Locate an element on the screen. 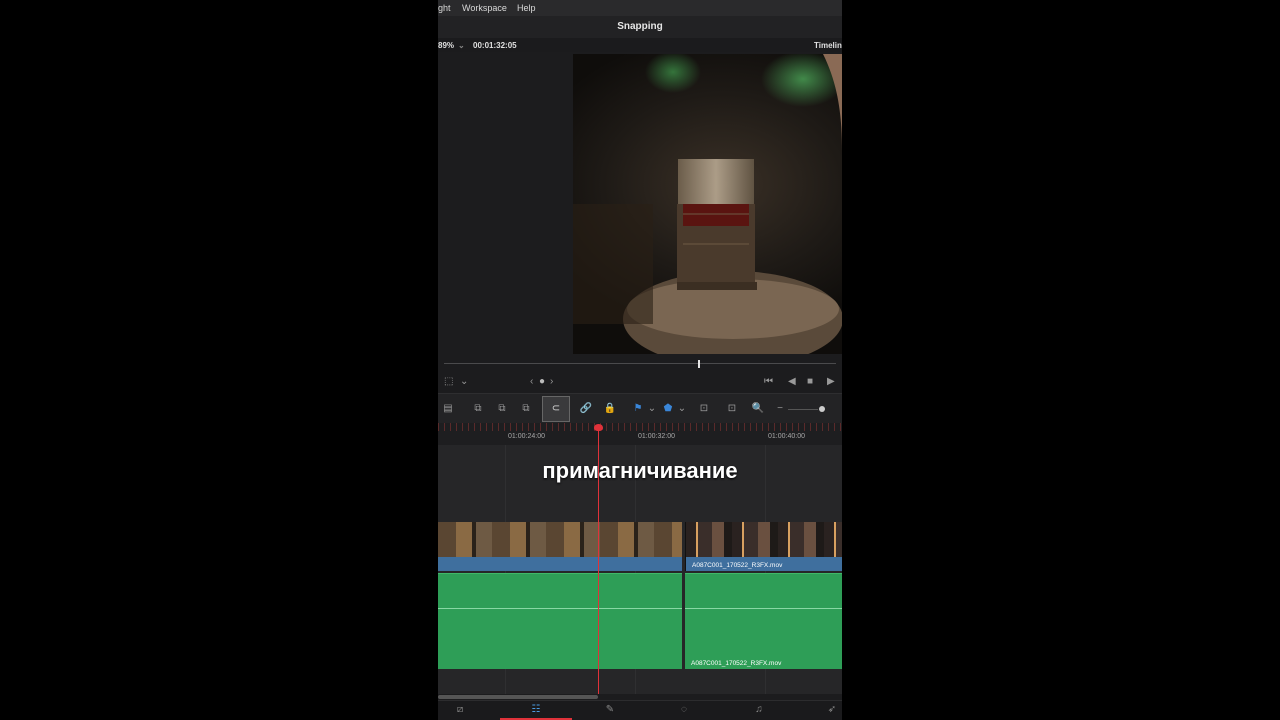 This screenshot has width=1280, height=720. ruler-label-1: 01:00:24:00 is located at coordinates (526, 436).